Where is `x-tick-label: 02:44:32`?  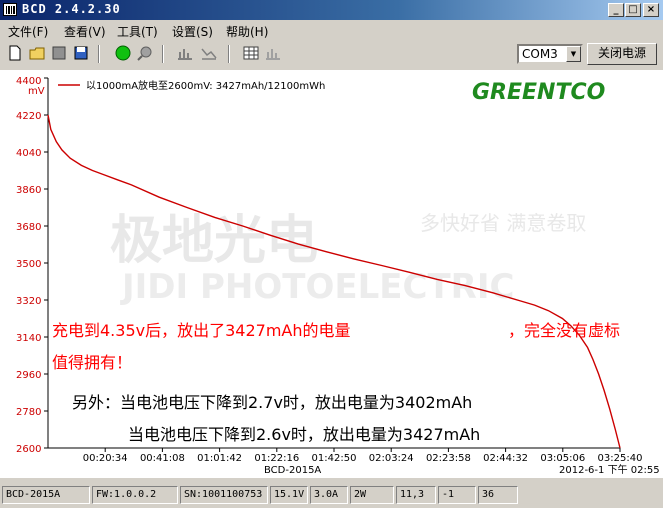
x-tick-label: 02:44:32 is located at coordinates (505, 458).